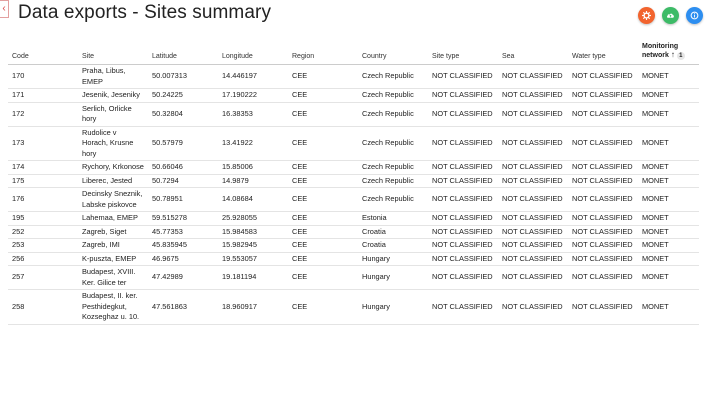 This screenshot has height=416, width=711. I want to click on cell-code: 173, so click(43, 143).